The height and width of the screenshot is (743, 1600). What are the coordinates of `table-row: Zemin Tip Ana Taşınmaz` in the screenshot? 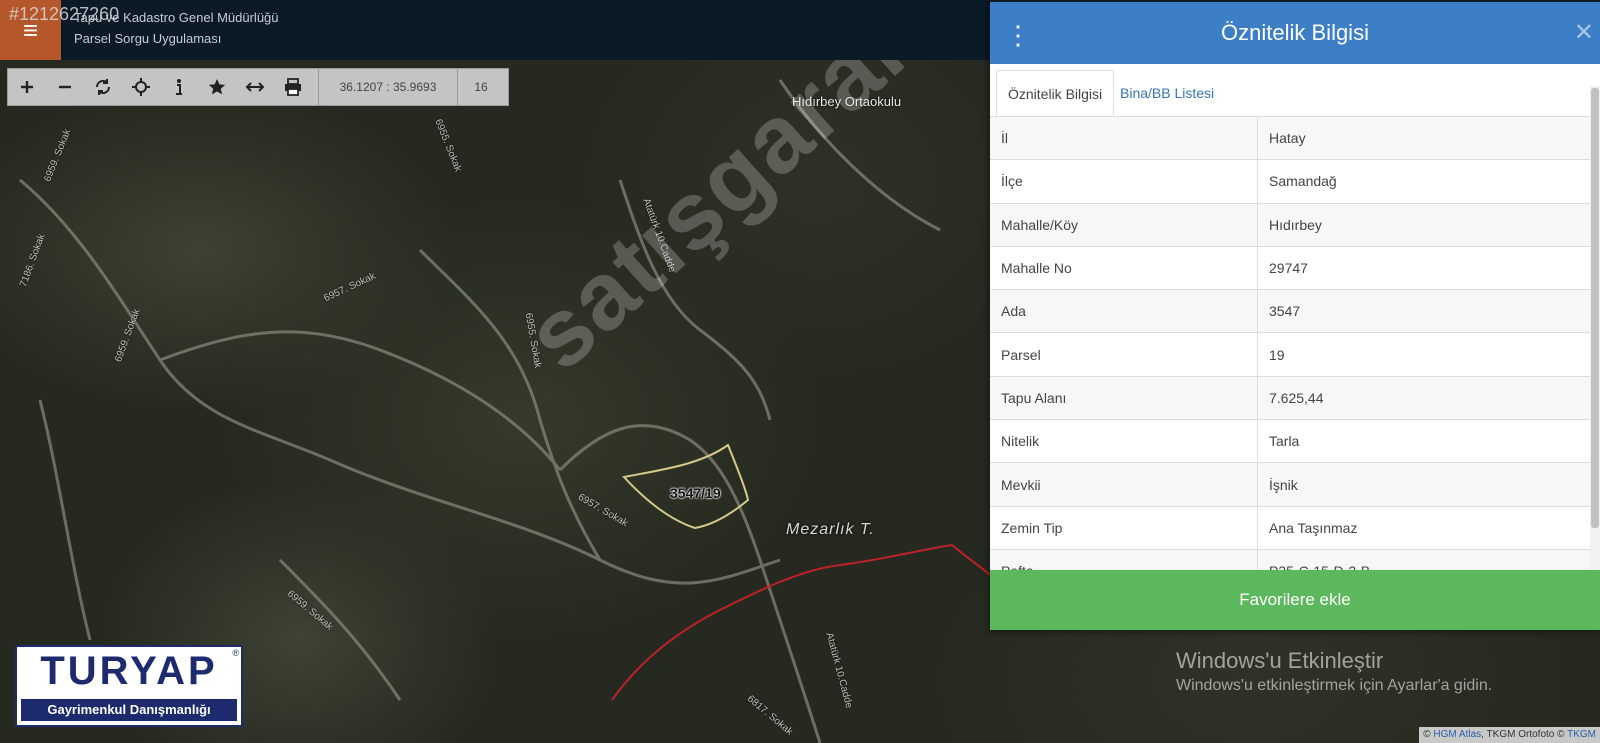 It's located at (1290, 528).